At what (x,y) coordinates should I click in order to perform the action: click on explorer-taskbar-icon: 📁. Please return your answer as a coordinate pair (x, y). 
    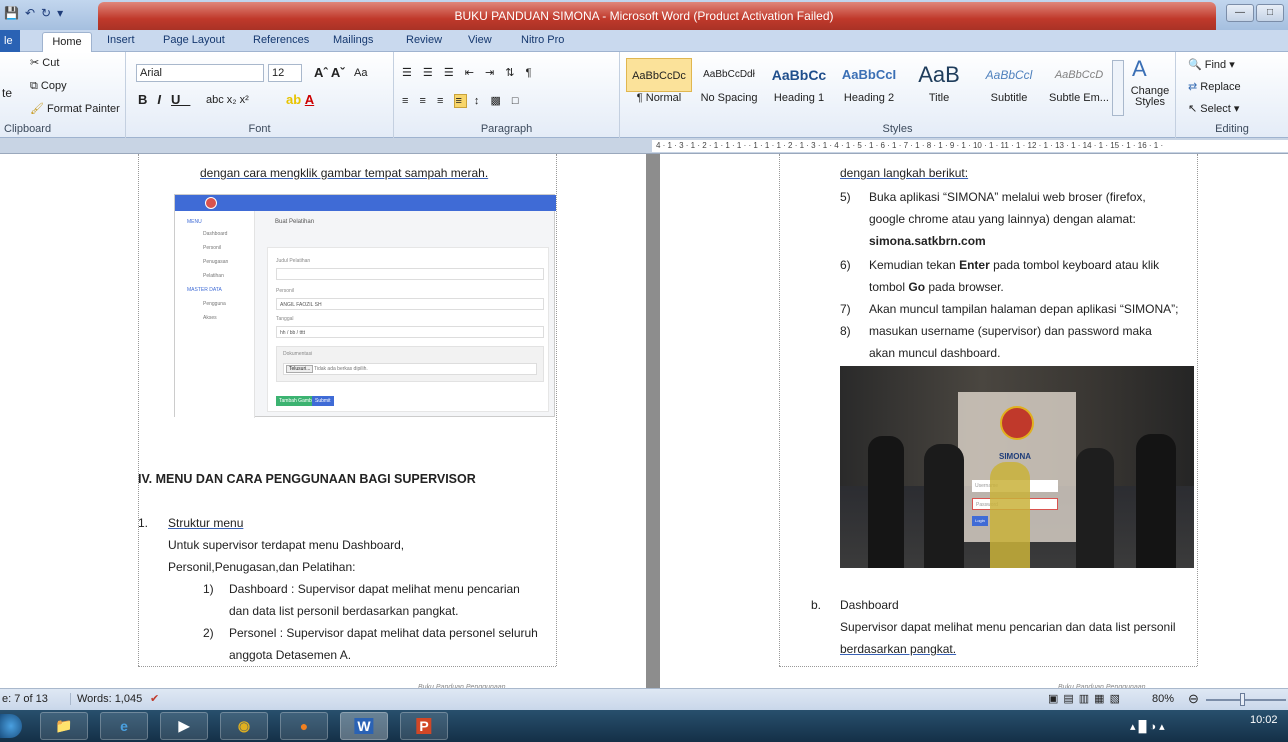
    Looking at the image, I should click on (64, 726).